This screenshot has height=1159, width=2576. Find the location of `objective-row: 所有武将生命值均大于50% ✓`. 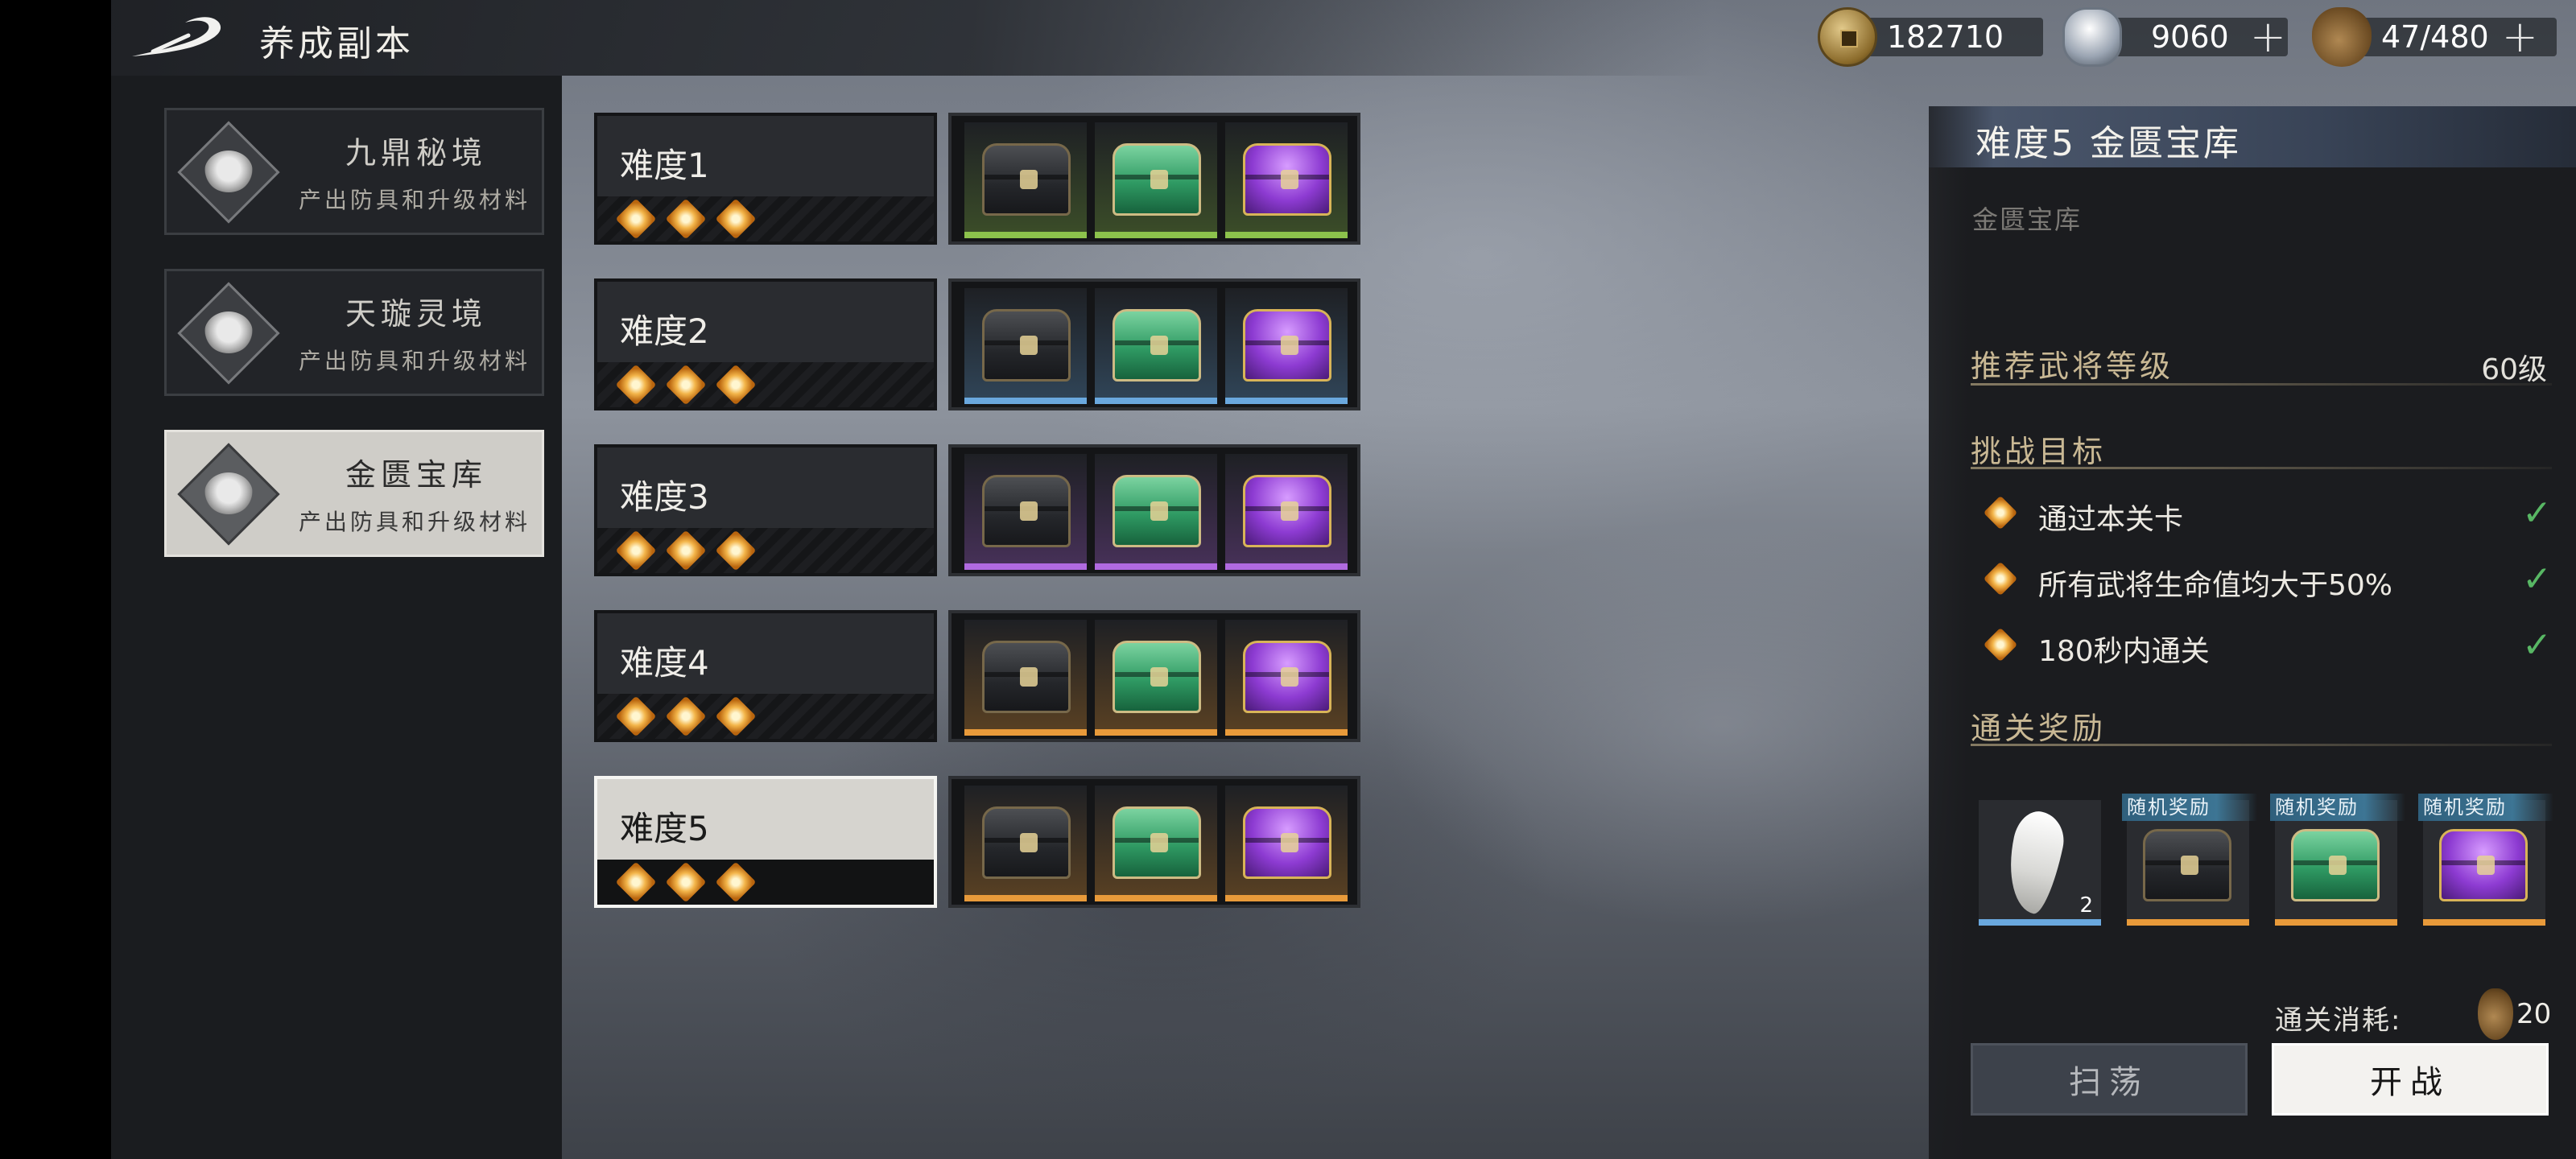

objective-row: 所有武将生命值均大于50% ✓ is located at coordinates (2267, 581).